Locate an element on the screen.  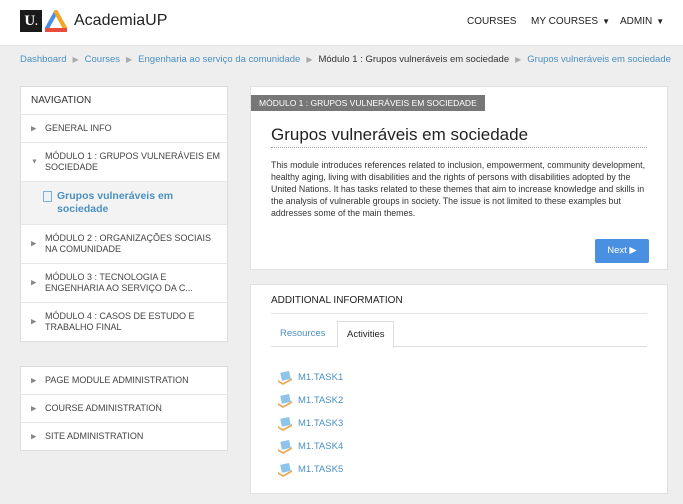
nav-admin: ADMIN ▼ is located at coordinates (642, 21).